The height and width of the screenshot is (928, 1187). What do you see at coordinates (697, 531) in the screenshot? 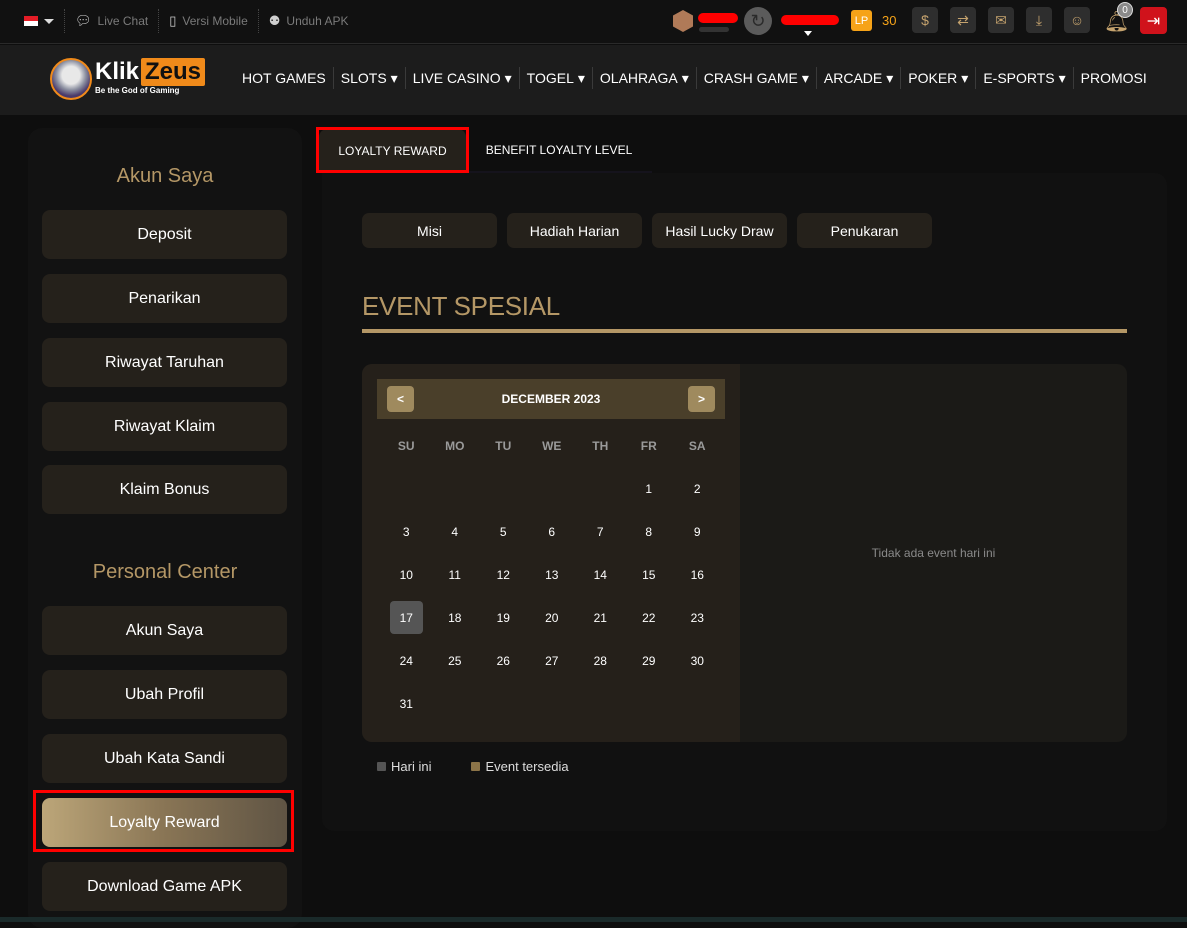
I see `calendar-day: 9` at bounding box center [697, 531].